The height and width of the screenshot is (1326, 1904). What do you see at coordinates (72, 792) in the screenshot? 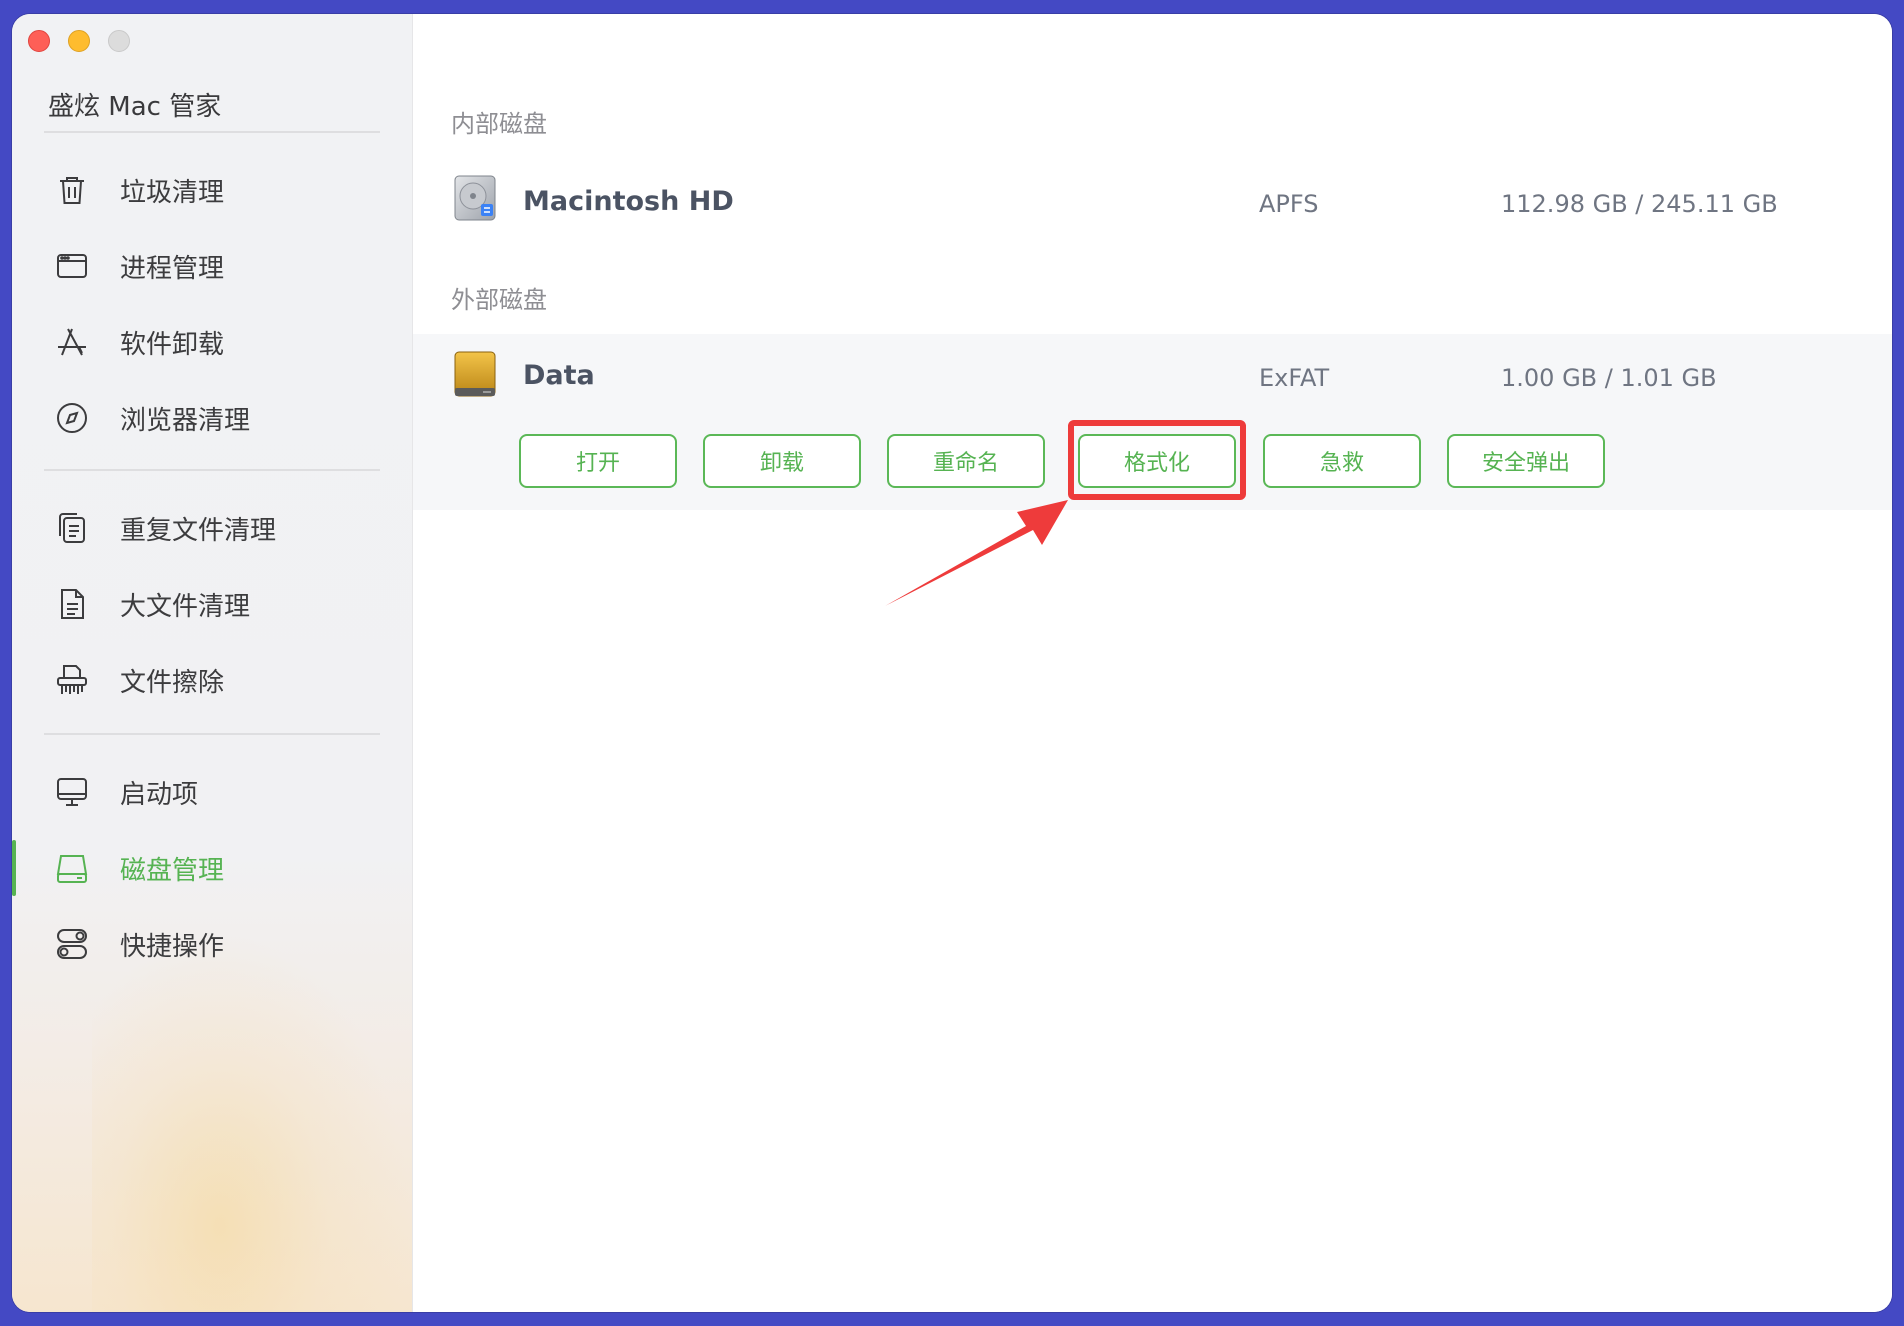
I see `monitor-icon` at bounding box center [72, 792].